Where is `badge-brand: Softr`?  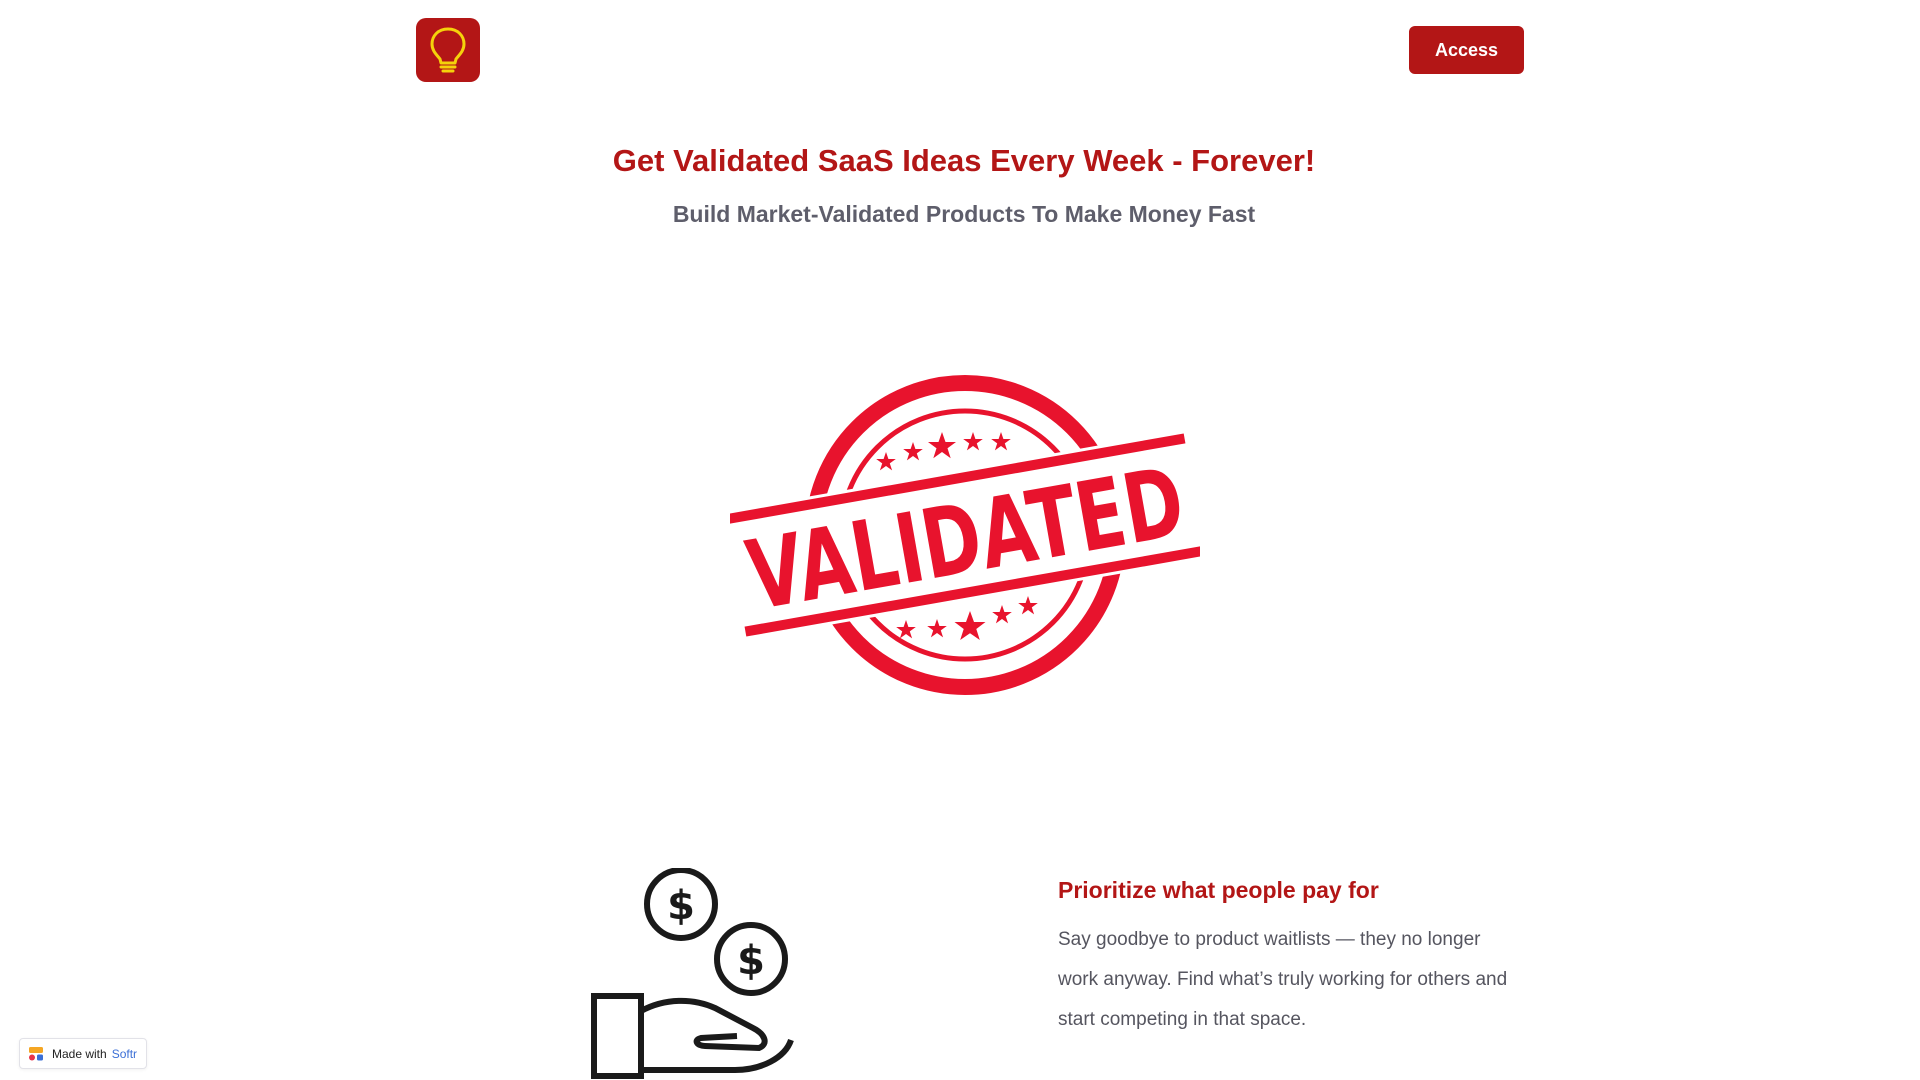 badge-brand: Softr is located at coordinates (124, 1054).